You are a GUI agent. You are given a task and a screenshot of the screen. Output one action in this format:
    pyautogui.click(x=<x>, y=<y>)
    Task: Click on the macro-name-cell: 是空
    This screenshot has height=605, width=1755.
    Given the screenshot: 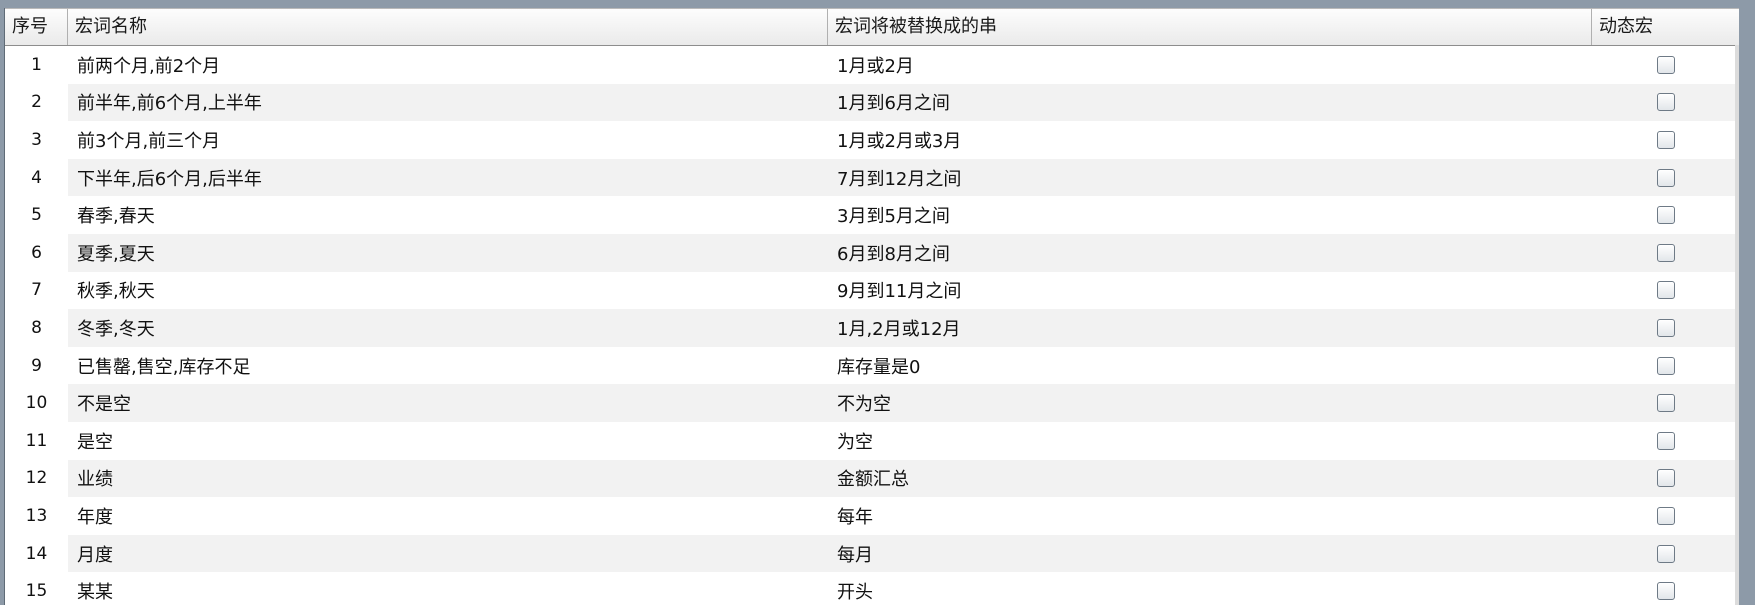 What is the action you would take?
    pyautogui.click(x=448, y=441)
    